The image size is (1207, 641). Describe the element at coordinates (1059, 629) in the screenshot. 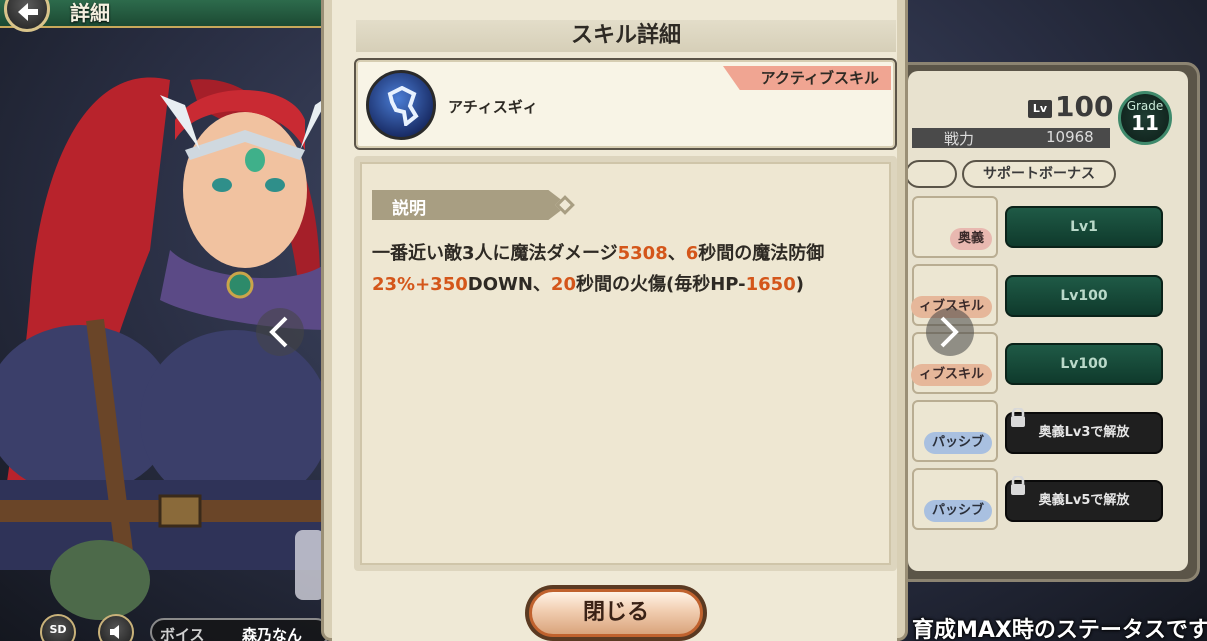

I see `status-note: 育成MAX時のステータスです` at that location.